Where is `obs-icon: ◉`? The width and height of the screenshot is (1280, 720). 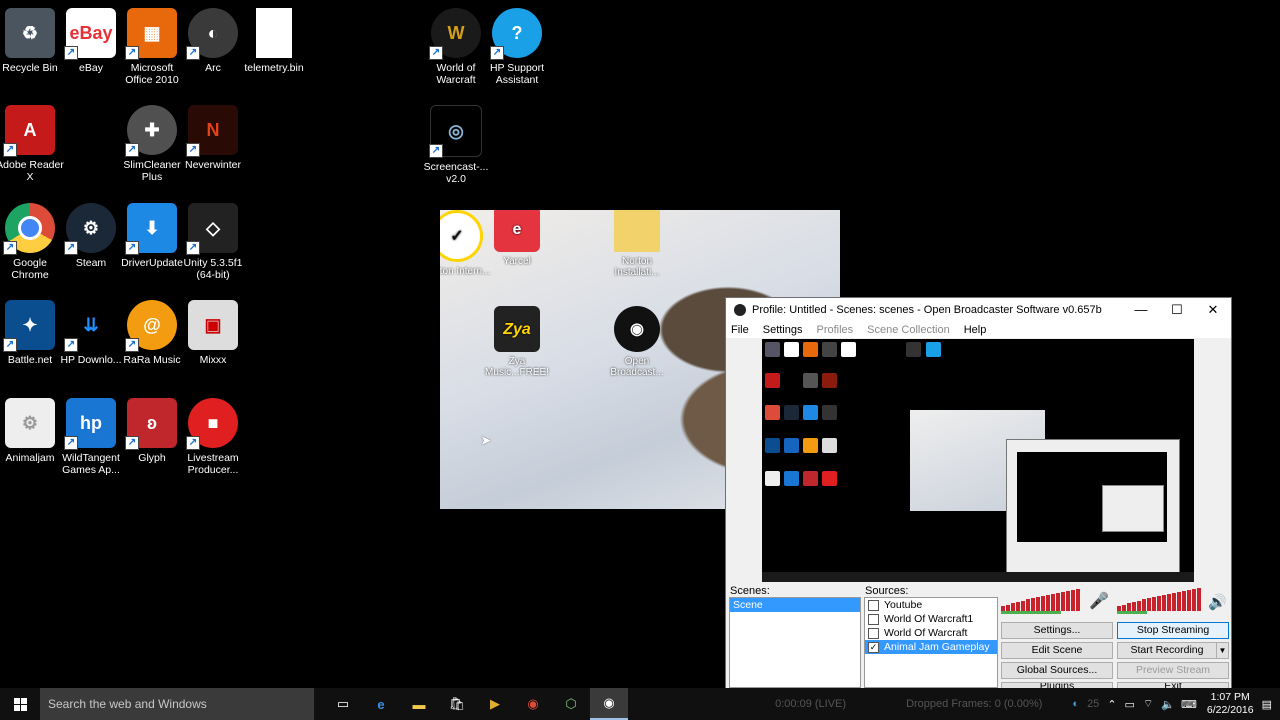
obs-icon: ◉ is located at coordinates (609, 704).